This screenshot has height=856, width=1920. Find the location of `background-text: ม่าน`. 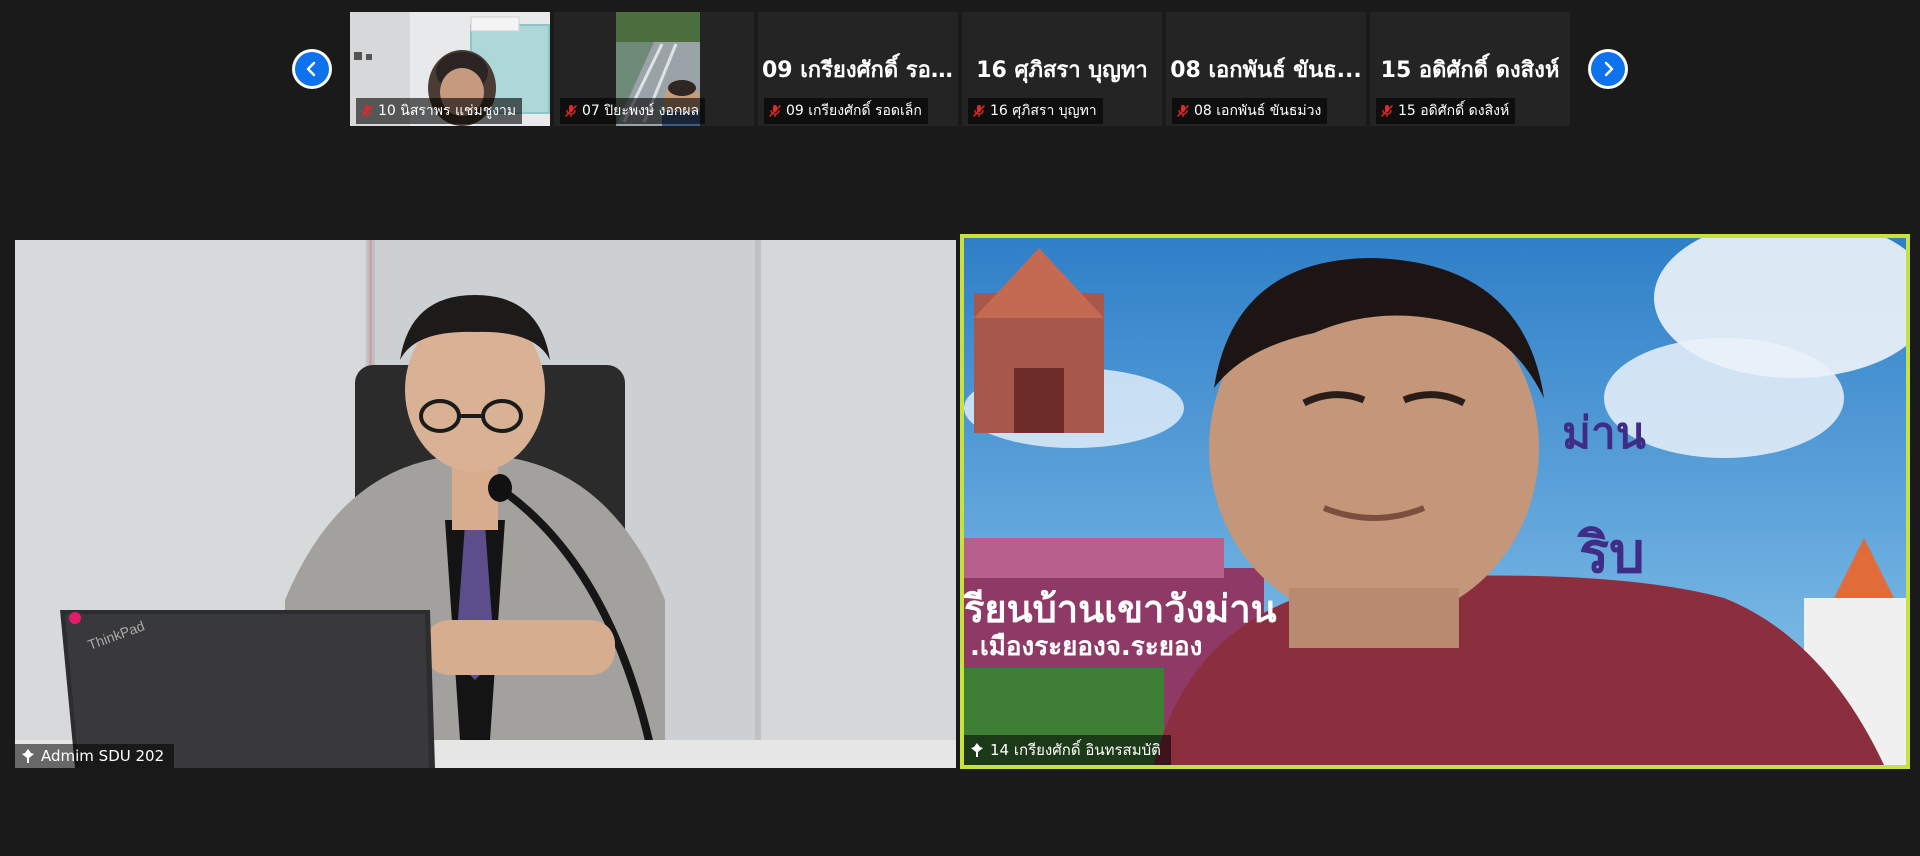

background-text: ม่าน is located at coordinates (1604, 433).